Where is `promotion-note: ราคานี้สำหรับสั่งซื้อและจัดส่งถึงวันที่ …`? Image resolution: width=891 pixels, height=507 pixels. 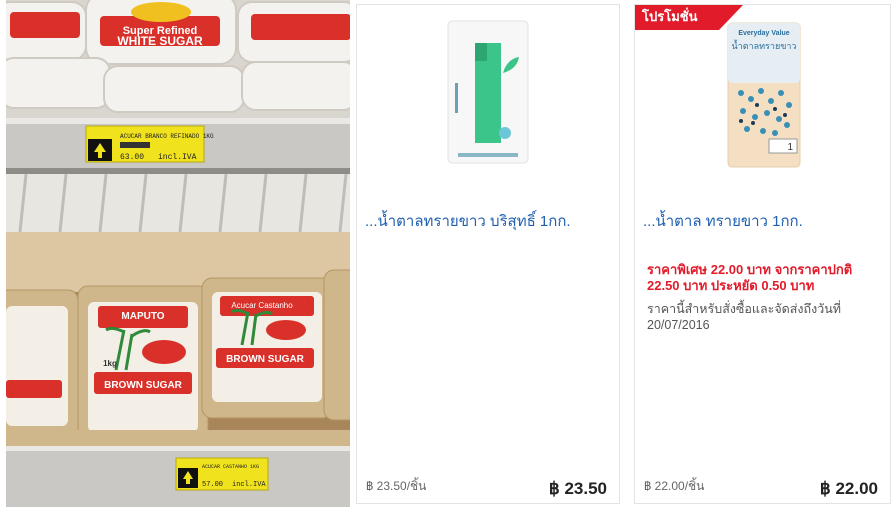
promotion-note: ราคานี้สำหรับสั่งซื้อและจัดส่งถึงวันที่ … is located at coordinates (744, 317).